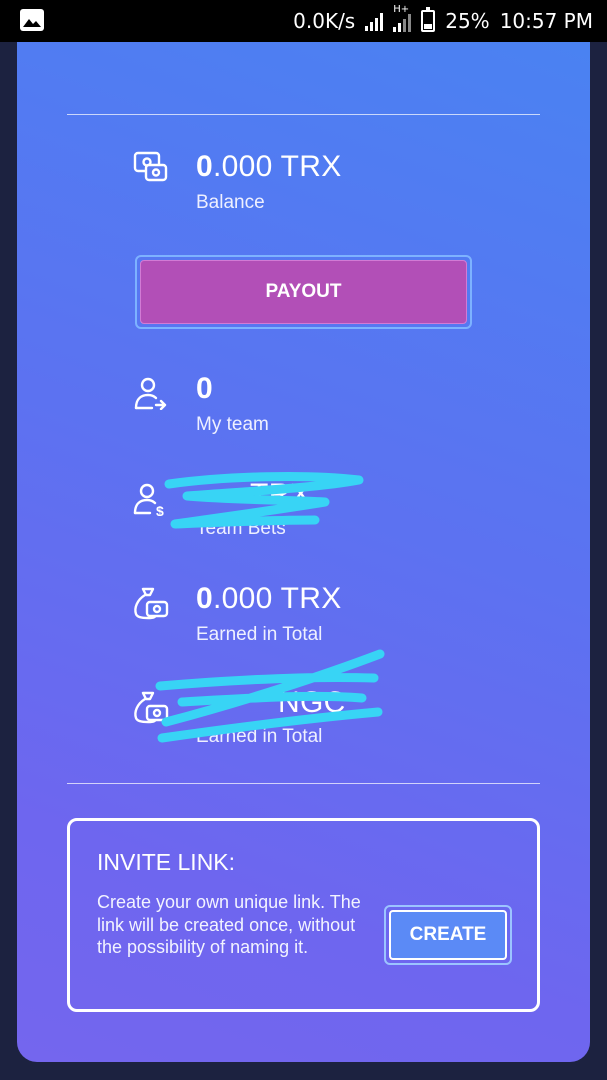 Image resolution: width=607 pixels, height=1080 pixels. I want to click on create-button: CREATE, so click(448, 935).